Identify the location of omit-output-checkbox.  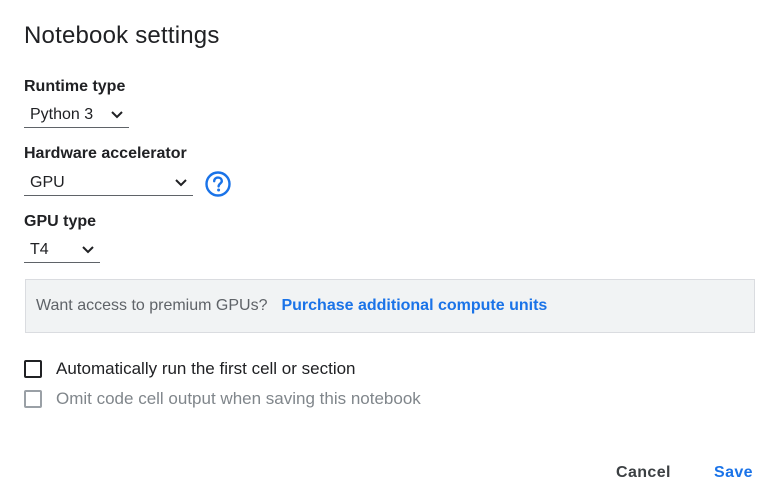
(33, 399).